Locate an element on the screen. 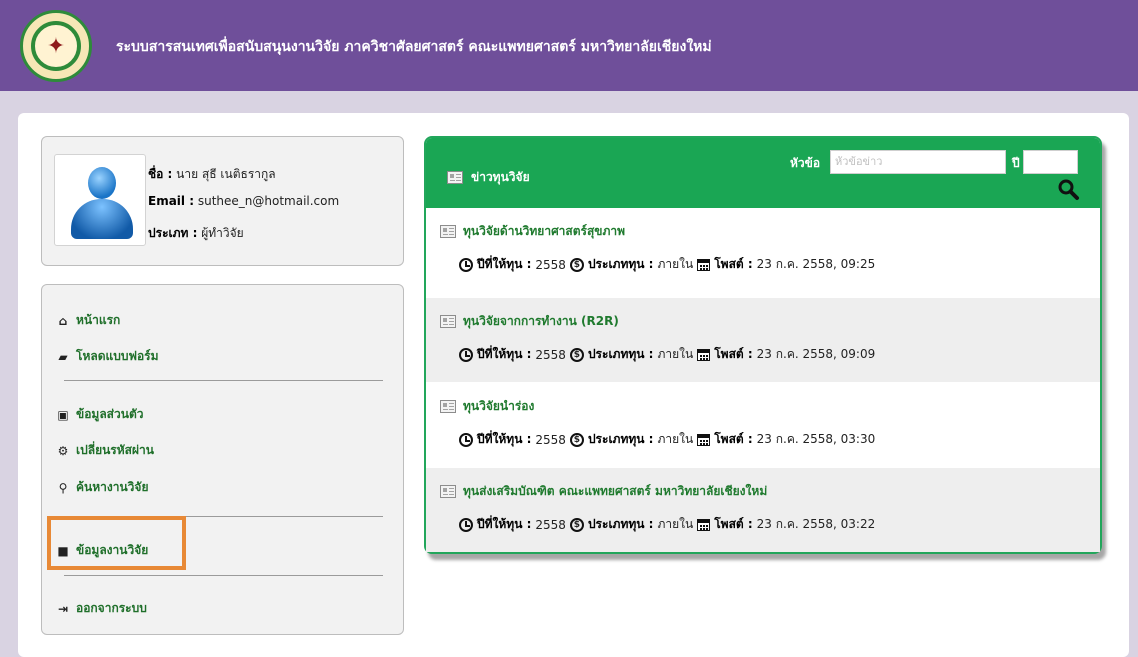 This screenshot has height=657, width=1138. menu-item-label: หน้าแรก is located at coordinates (98, 320).